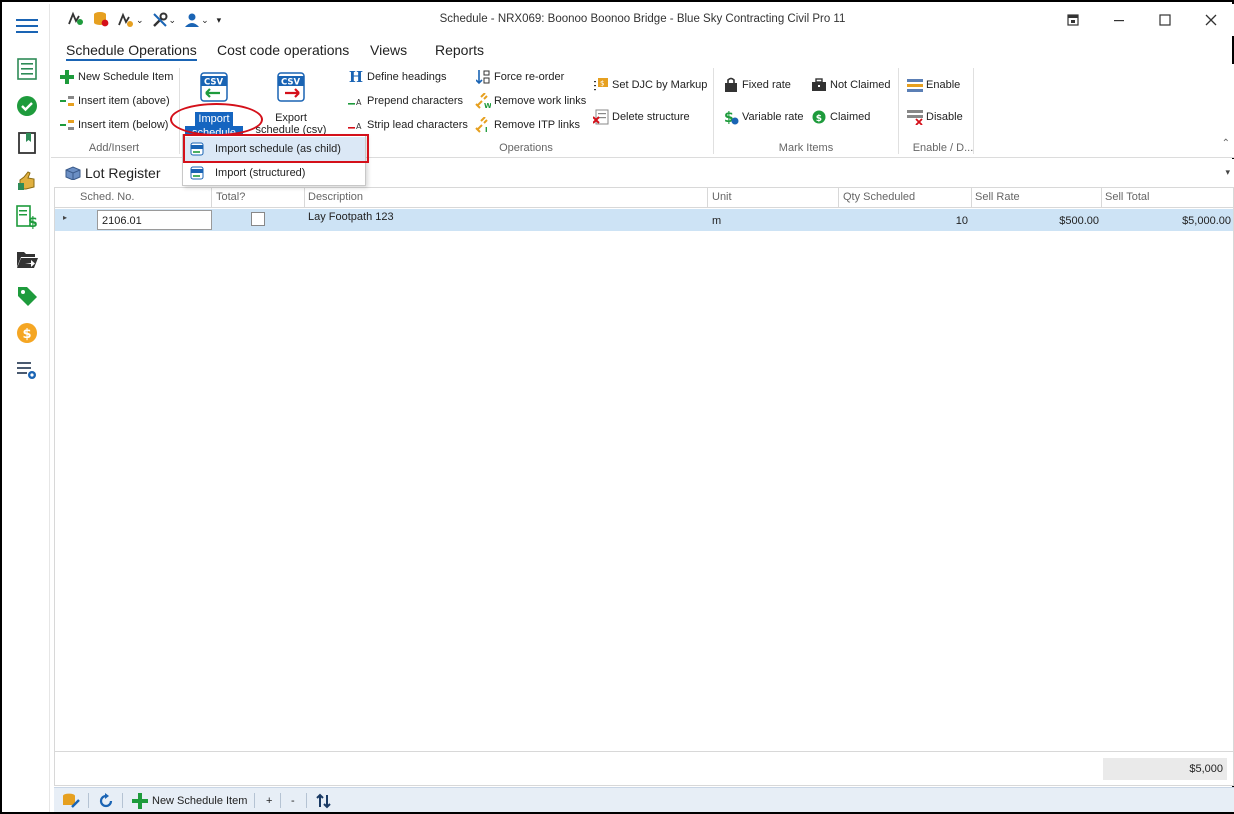 This screenshot has width=1234, height=814. Describe the element at coordinates (530, 101) in the screenshot. I see `remove-work-links-button: W Remove work links` at that location.